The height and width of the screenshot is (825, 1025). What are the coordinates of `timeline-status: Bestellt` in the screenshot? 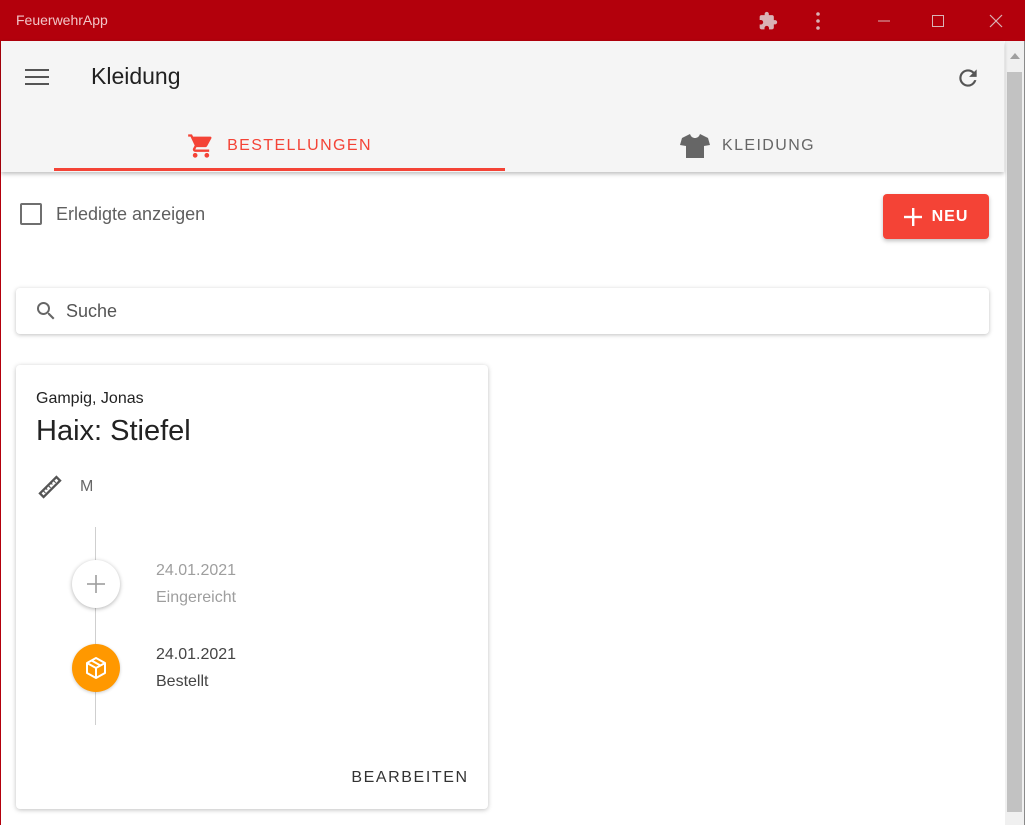 It's located at (182, 681).